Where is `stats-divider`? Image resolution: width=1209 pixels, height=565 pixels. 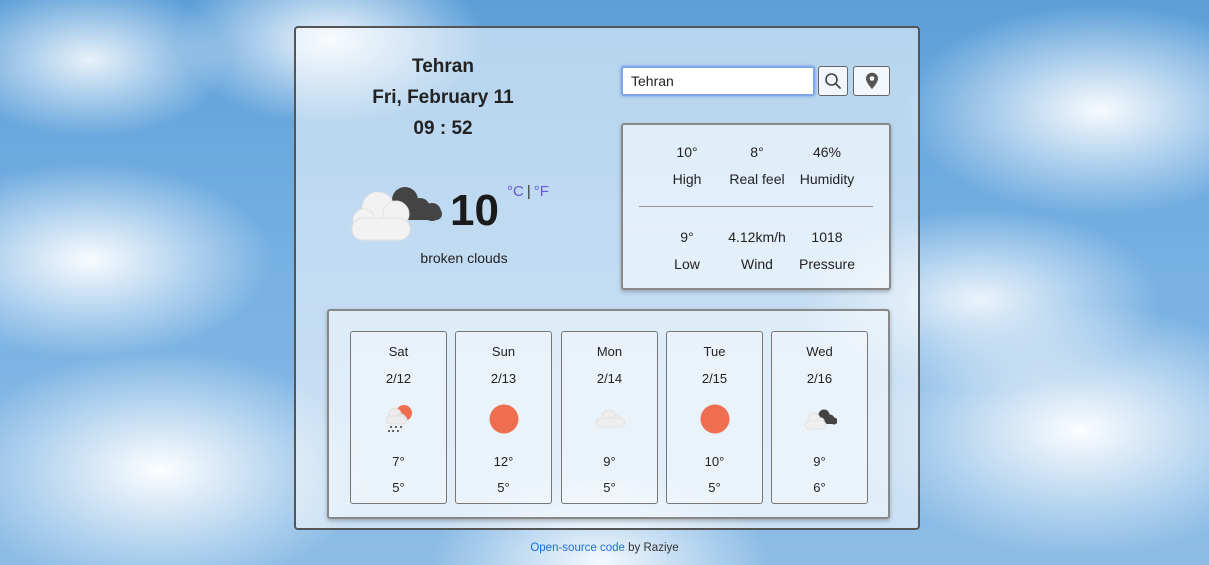
stats-divider is located at coordinates (756, 206).